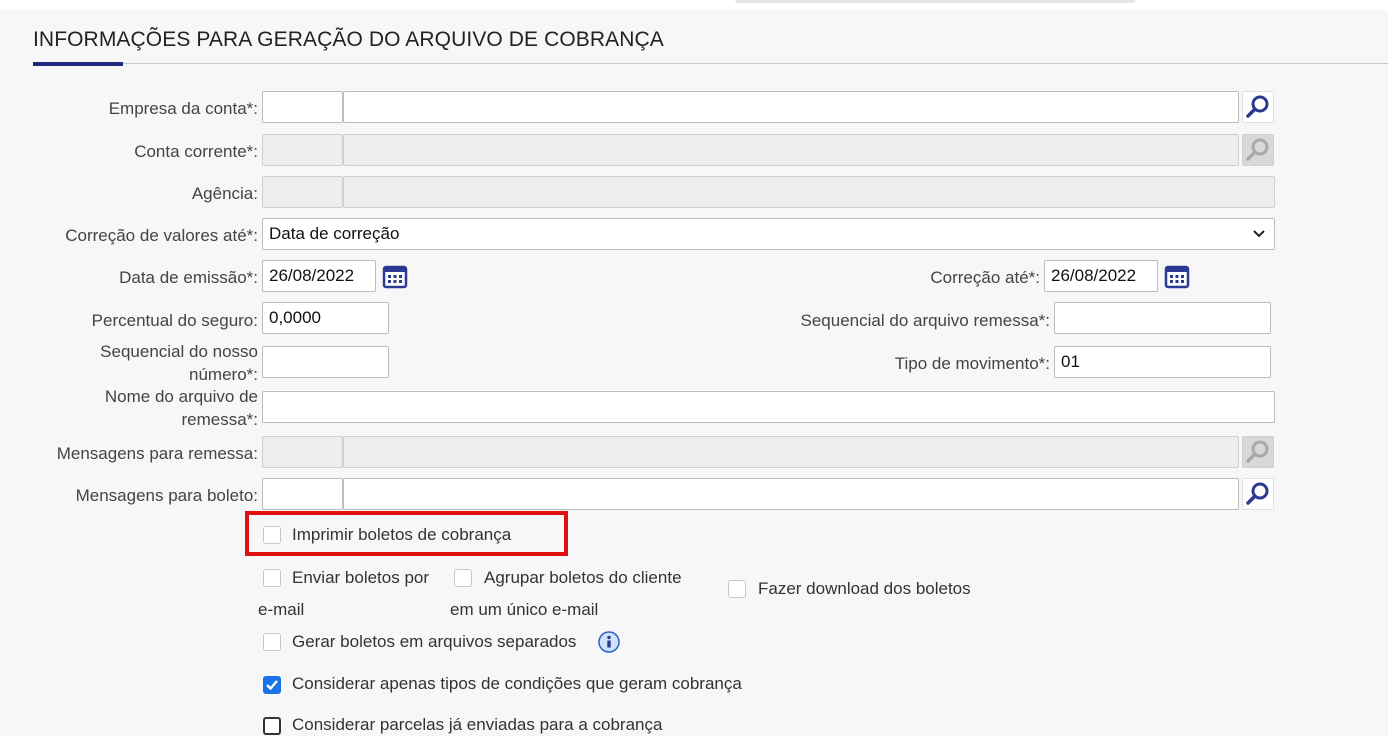 Image resolution: width=1388 pixels, height=736 pixels. I want to click on download-label: Fazer download dos boletos, so click(864, 588).